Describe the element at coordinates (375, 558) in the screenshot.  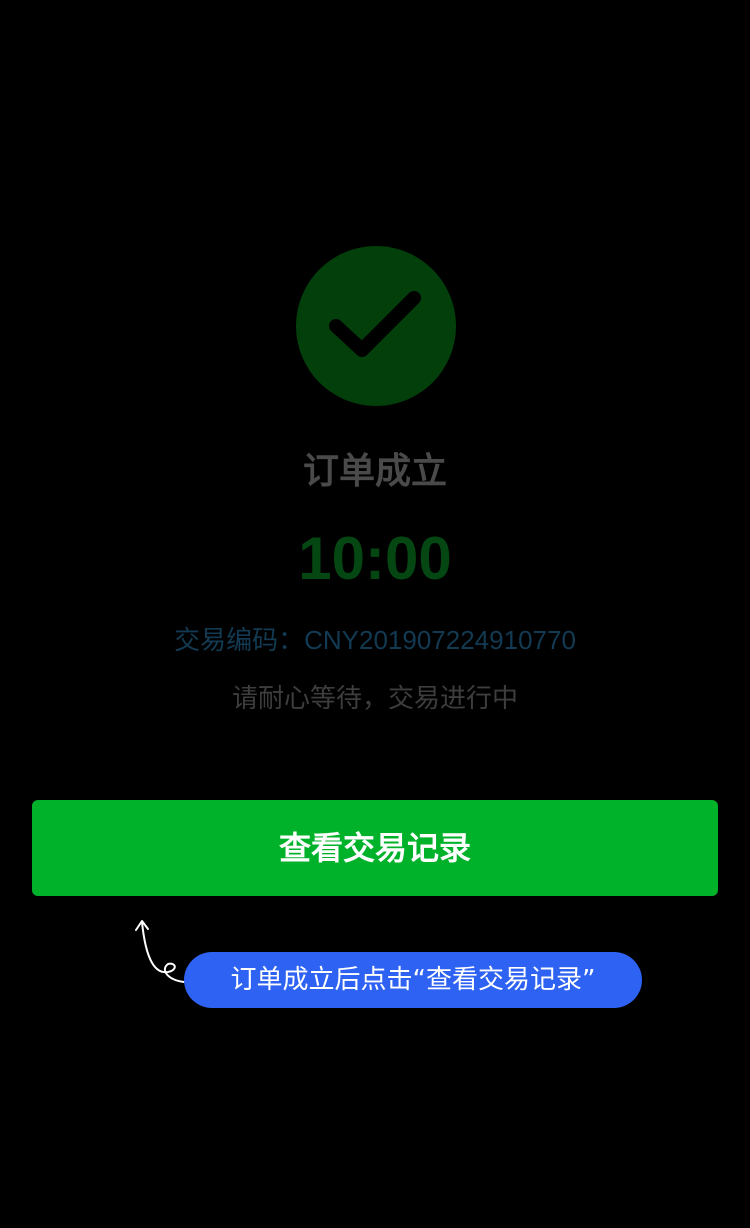
I see `countdown-timer: 10:00` at that location.